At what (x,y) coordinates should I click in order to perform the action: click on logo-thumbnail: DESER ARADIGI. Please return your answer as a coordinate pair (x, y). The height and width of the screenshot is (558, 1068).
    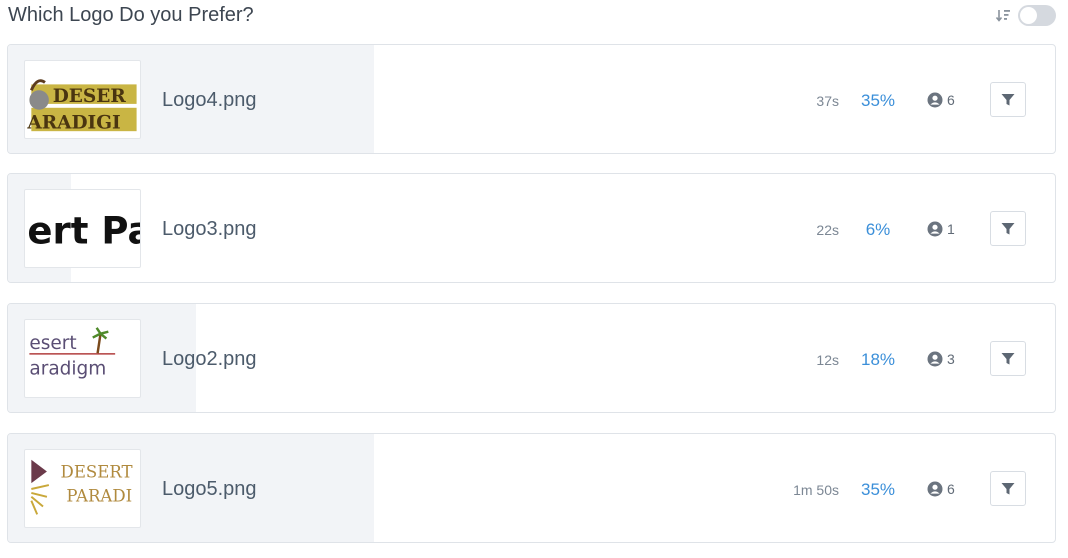
    Looking at the image, I should click on (82, 99).